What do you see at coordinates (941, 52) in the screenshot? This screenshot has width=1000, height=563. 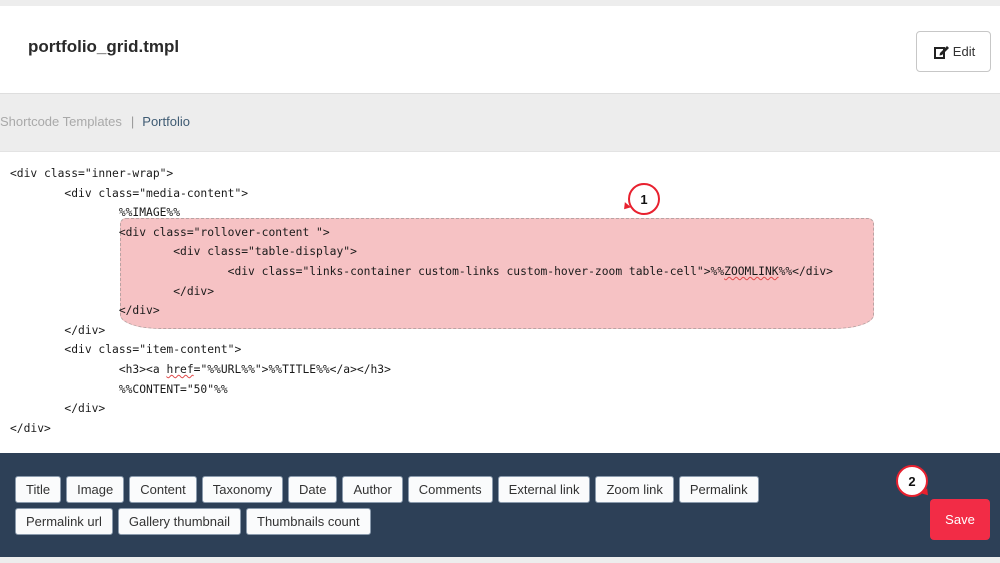 I see `edit-icon` at bounding box center [941, 52].